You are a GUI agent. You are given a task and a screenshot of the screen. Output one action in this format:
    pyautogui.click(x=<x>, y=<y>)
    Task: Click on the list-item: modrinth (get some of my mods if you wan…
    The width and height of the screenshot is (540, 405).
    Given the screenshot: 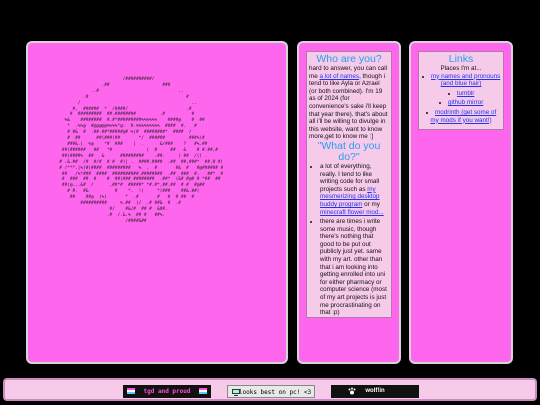 What is the action you would take?
    pyautogui.click(x=461, y=116)
    